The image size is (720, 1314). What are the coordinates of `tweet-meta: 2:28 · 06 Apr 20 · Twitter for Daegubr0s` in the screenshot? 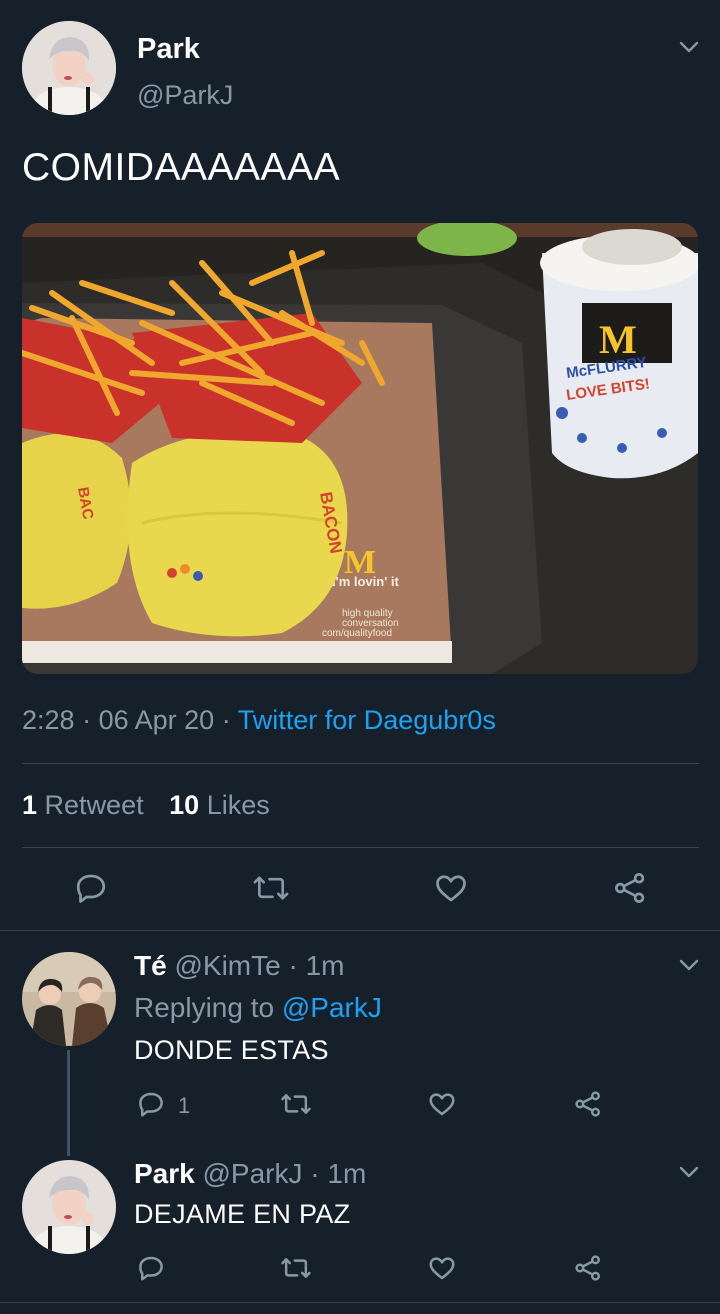 It's located at (259, 720).